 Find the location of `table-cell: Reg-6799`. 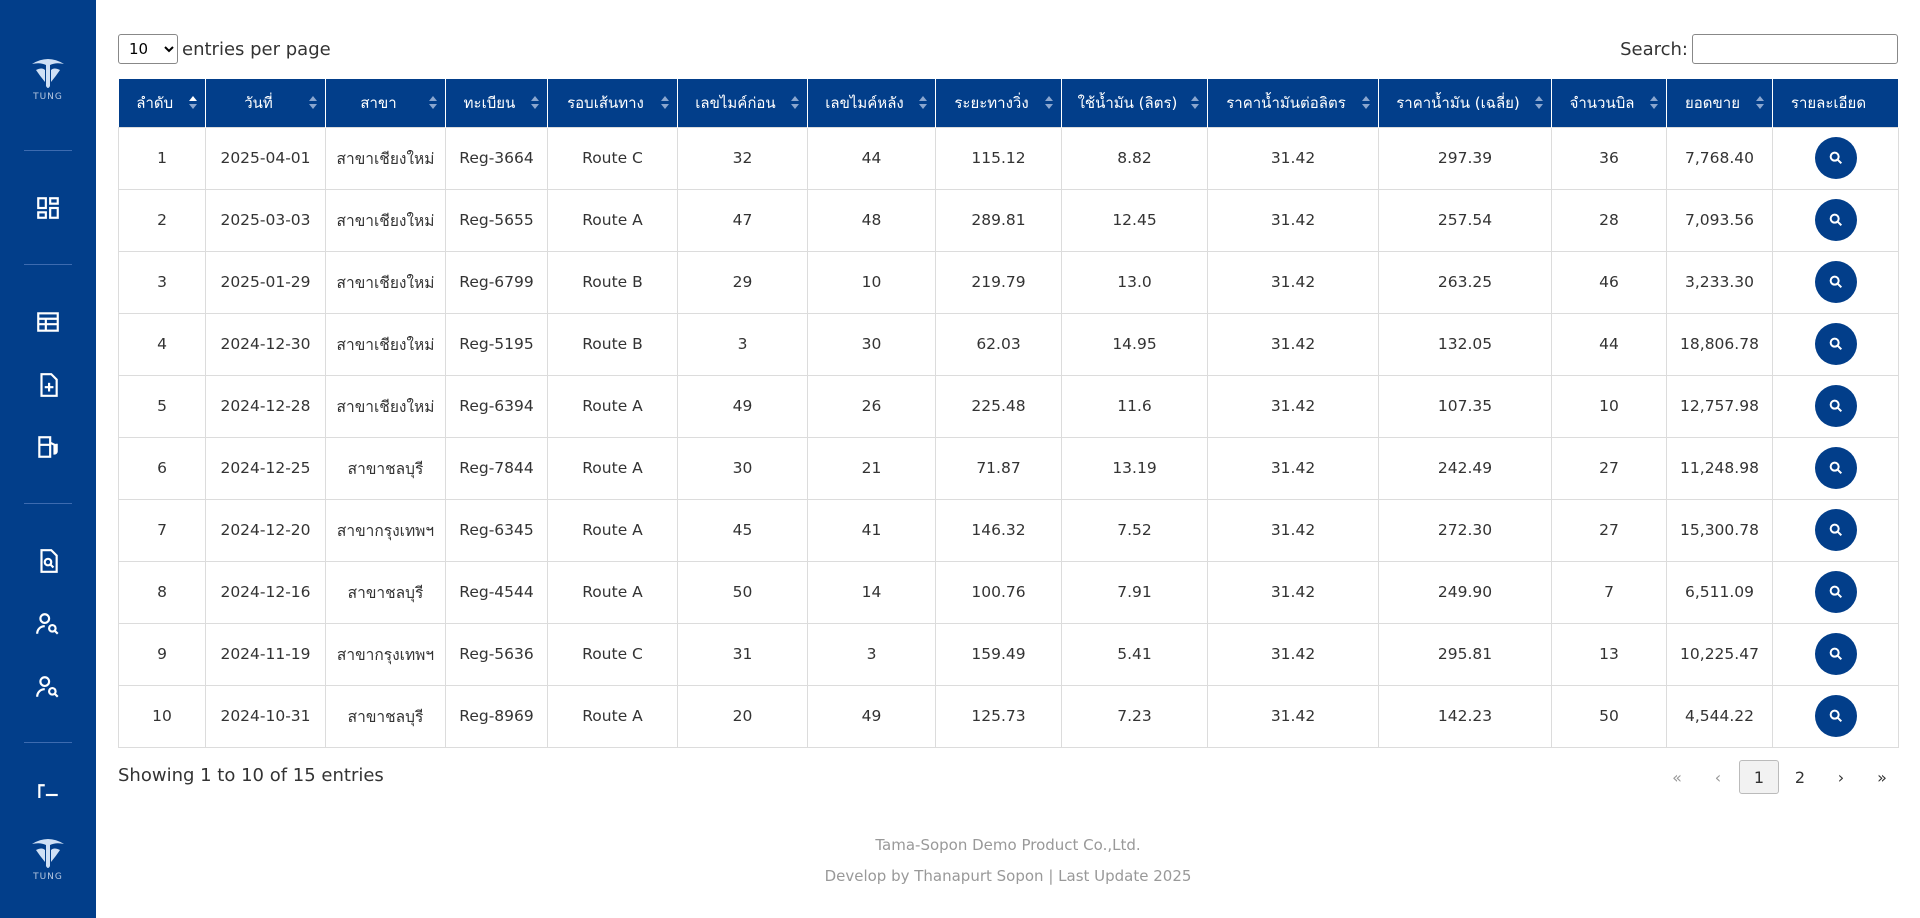

table-cell: Reg-6799 is located at coordinates (496, 282).